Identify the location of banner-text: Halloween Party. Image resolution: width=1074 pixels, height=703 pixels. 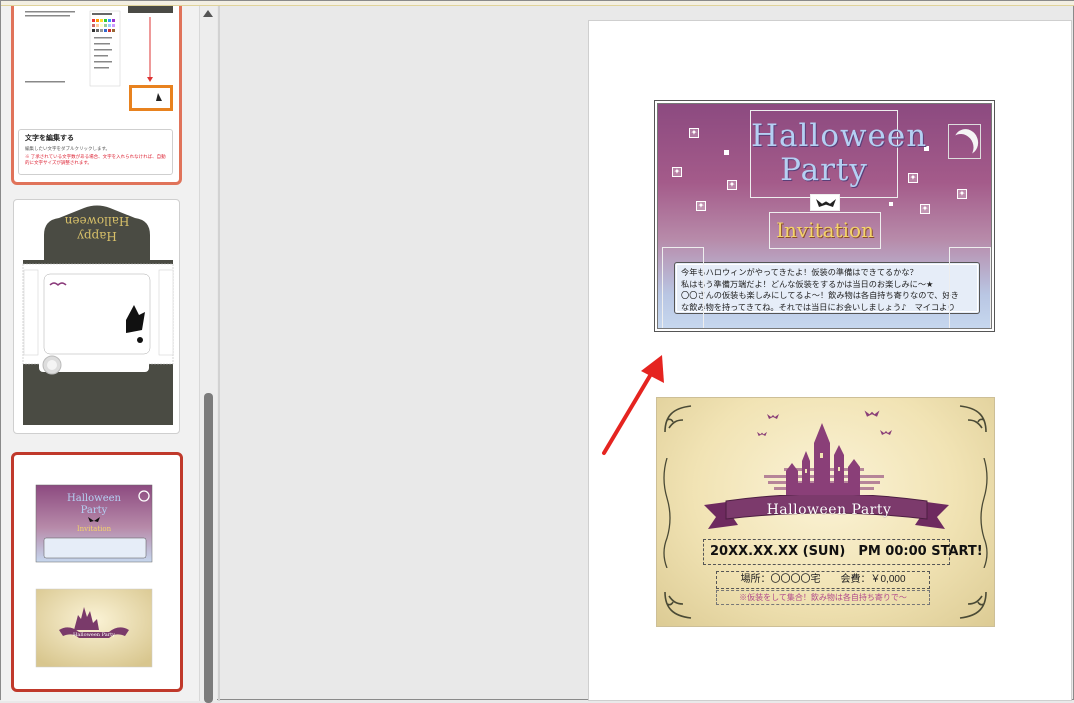
(829, 510).